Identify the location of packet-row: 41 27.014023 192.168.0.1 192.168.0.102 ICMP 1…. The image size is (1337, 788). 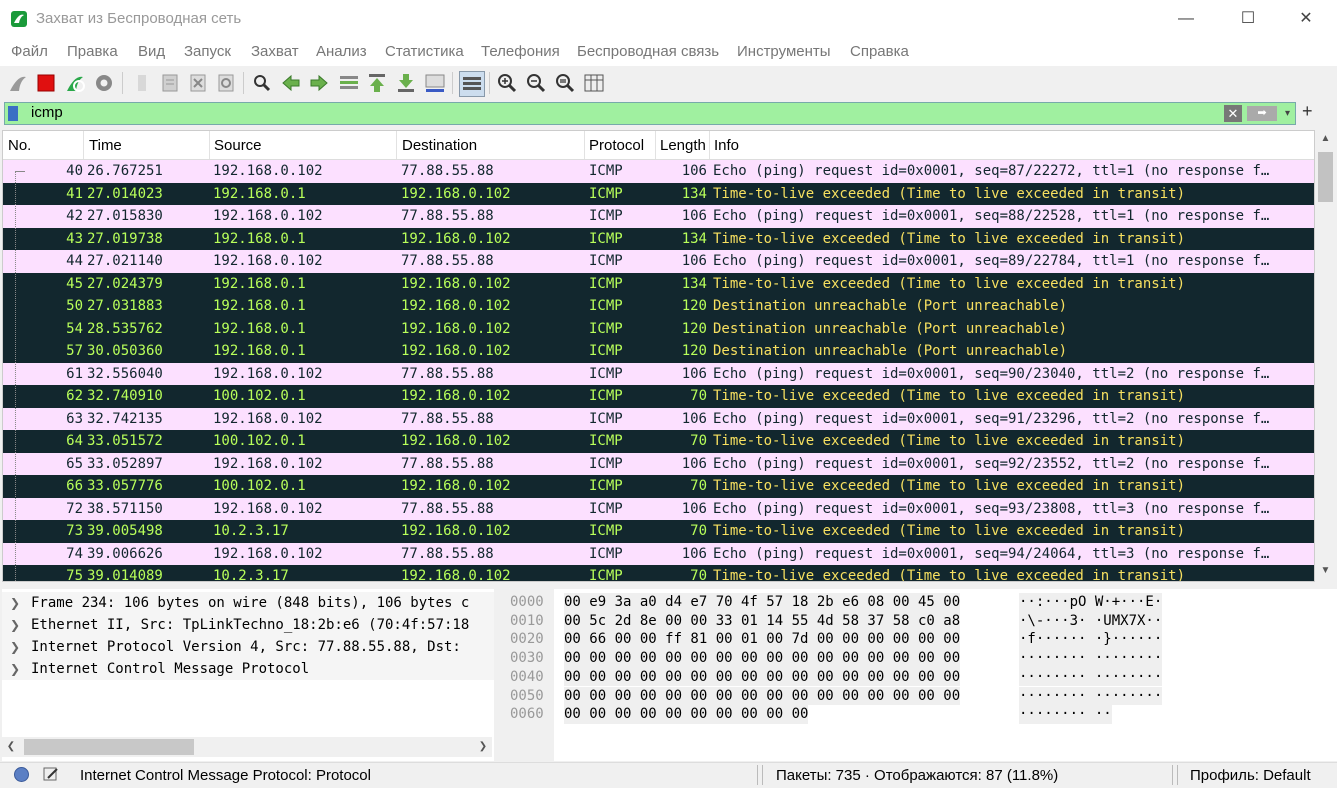
(658, 193).